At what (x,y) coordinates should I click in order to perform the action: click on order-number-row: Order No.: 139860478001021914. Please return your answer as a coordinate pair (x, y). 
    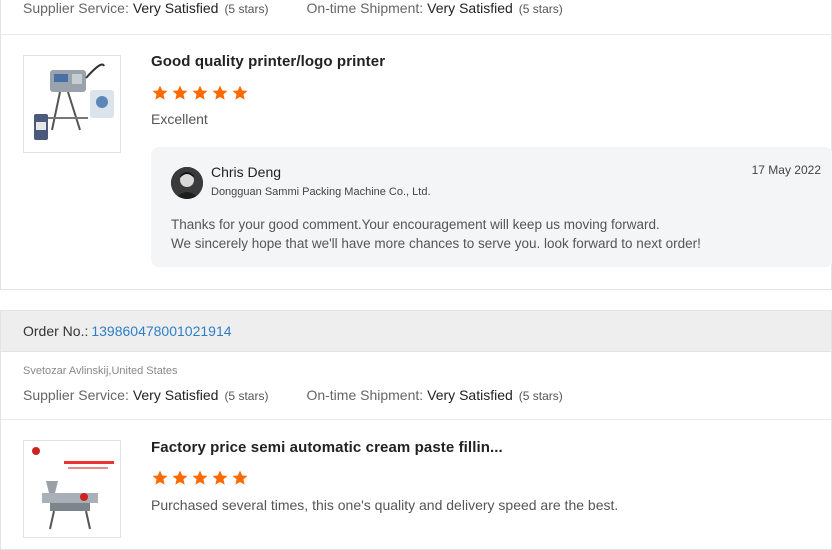
    Looking at the image, I should click on (127, 331).